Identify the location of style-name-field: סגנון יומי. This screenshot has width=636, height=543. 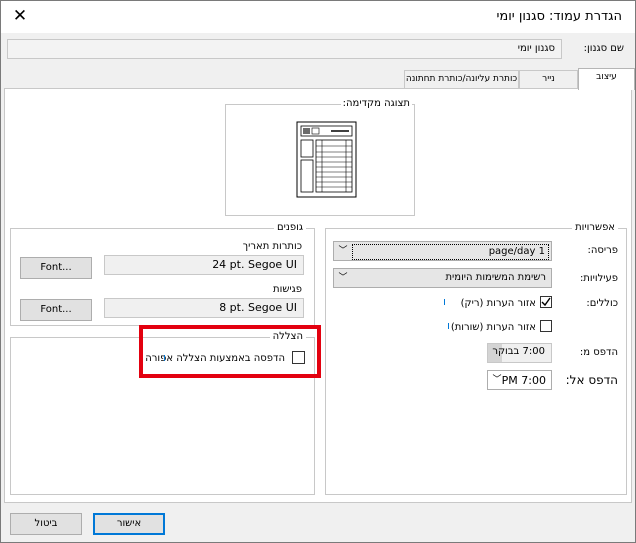
(284, 49).